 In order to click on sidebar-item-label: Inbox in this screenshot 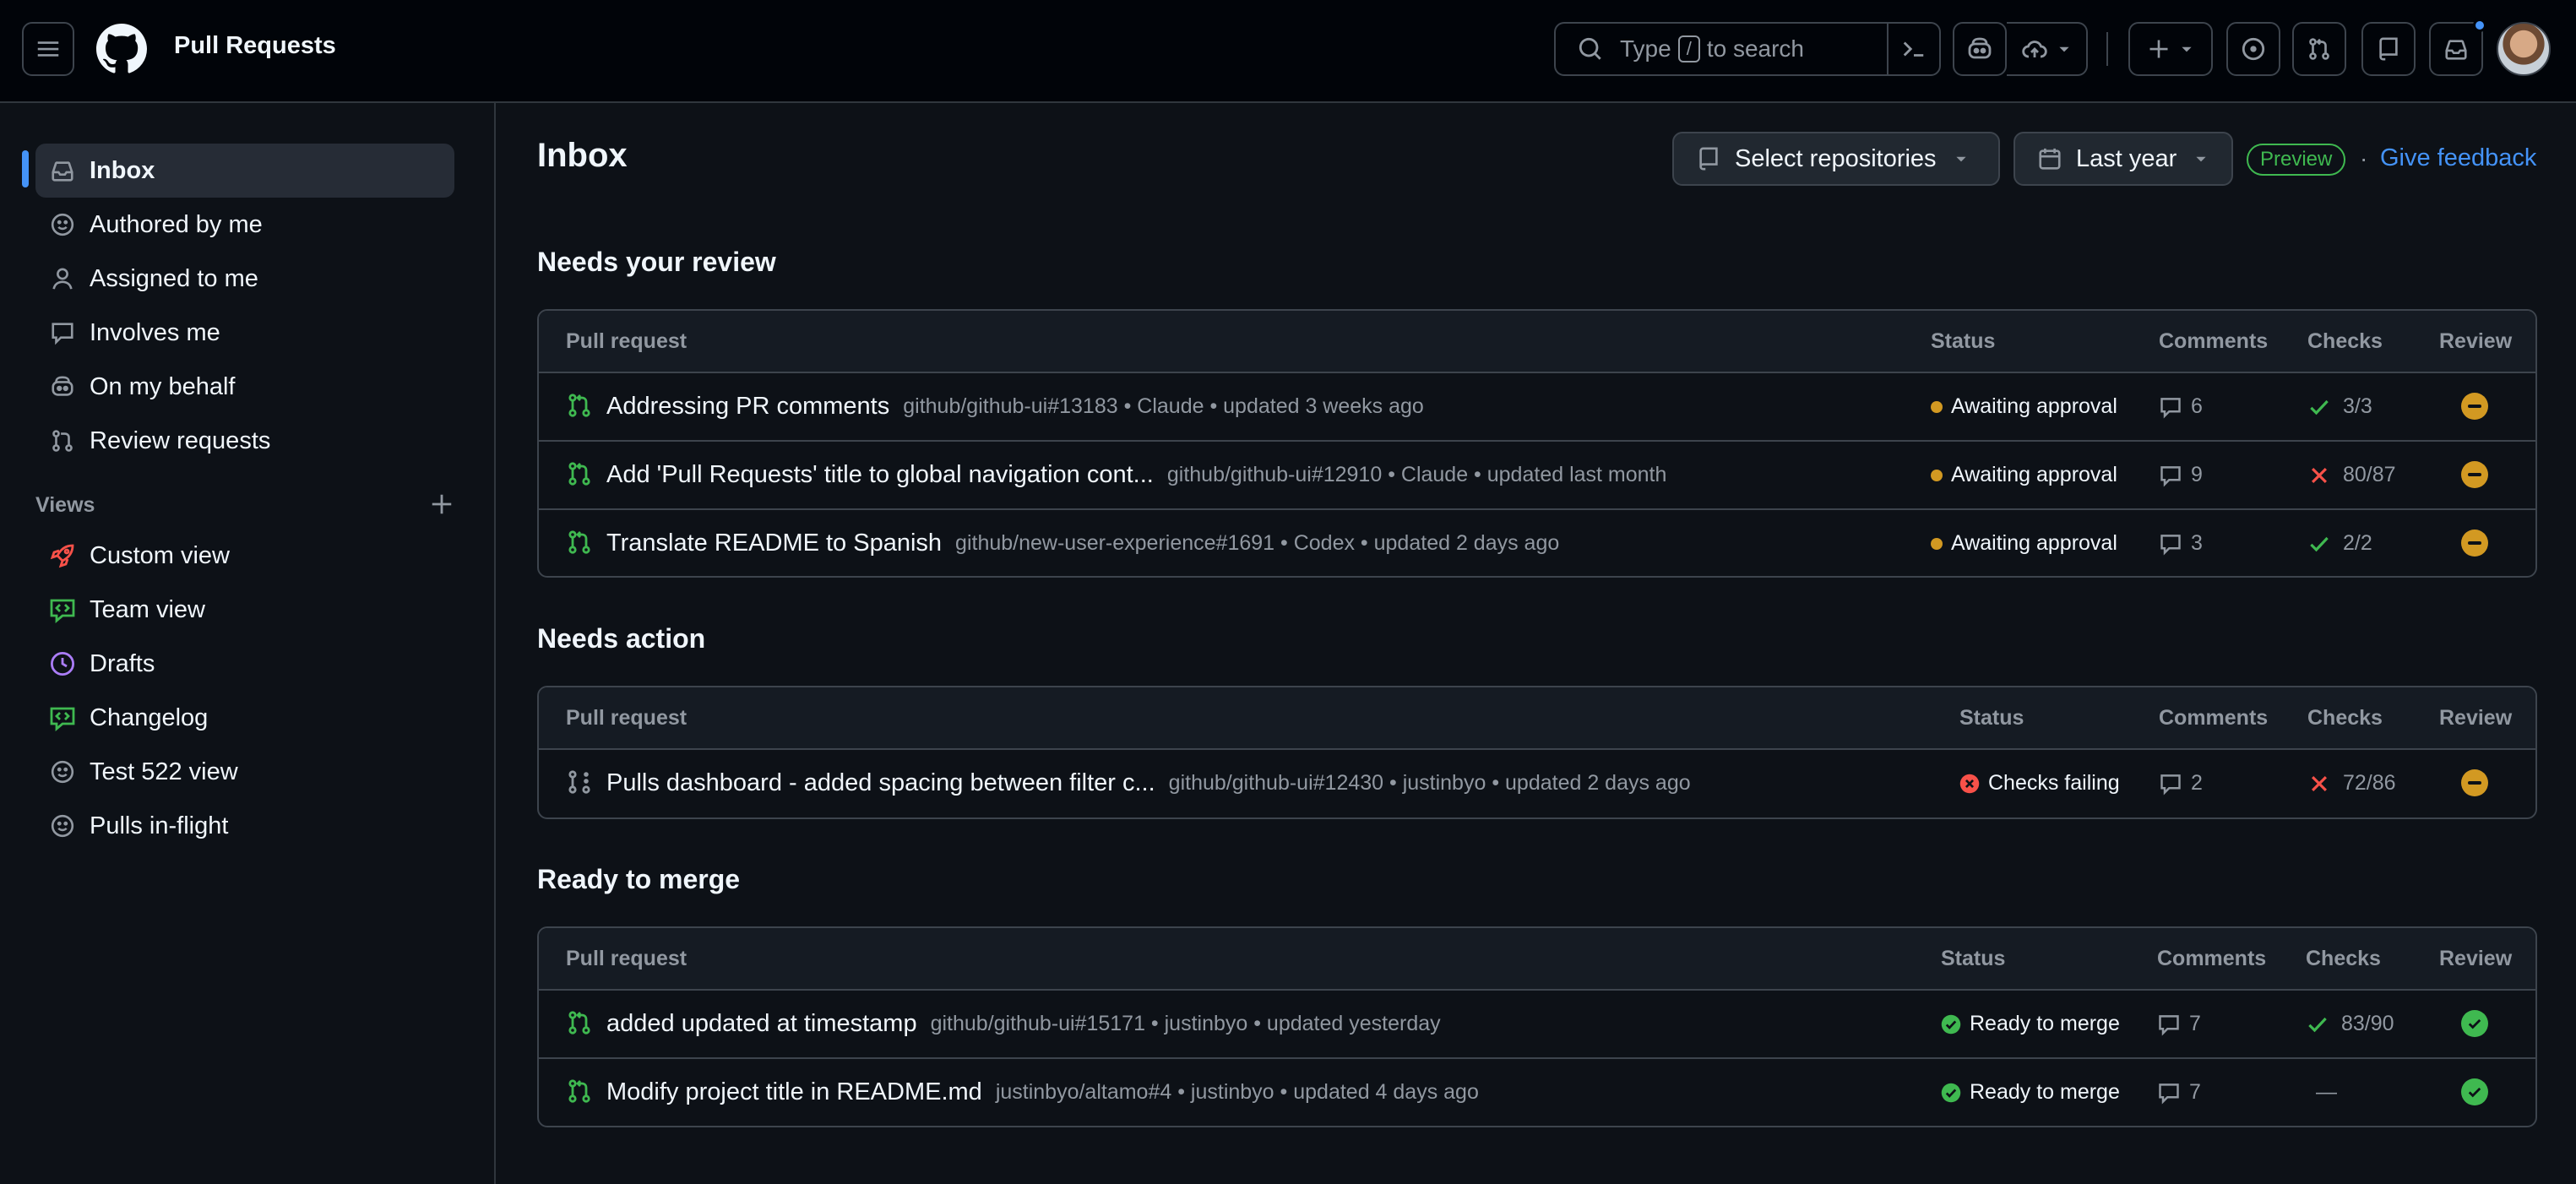, I will do `click(122, 170)`.